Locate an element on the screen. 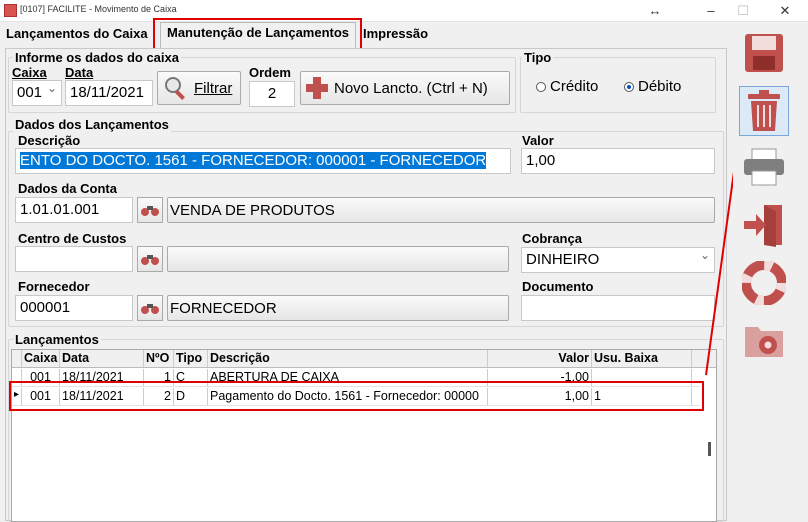 The image size is (808, 522). row-indicator is located at coordinates (17, 377).